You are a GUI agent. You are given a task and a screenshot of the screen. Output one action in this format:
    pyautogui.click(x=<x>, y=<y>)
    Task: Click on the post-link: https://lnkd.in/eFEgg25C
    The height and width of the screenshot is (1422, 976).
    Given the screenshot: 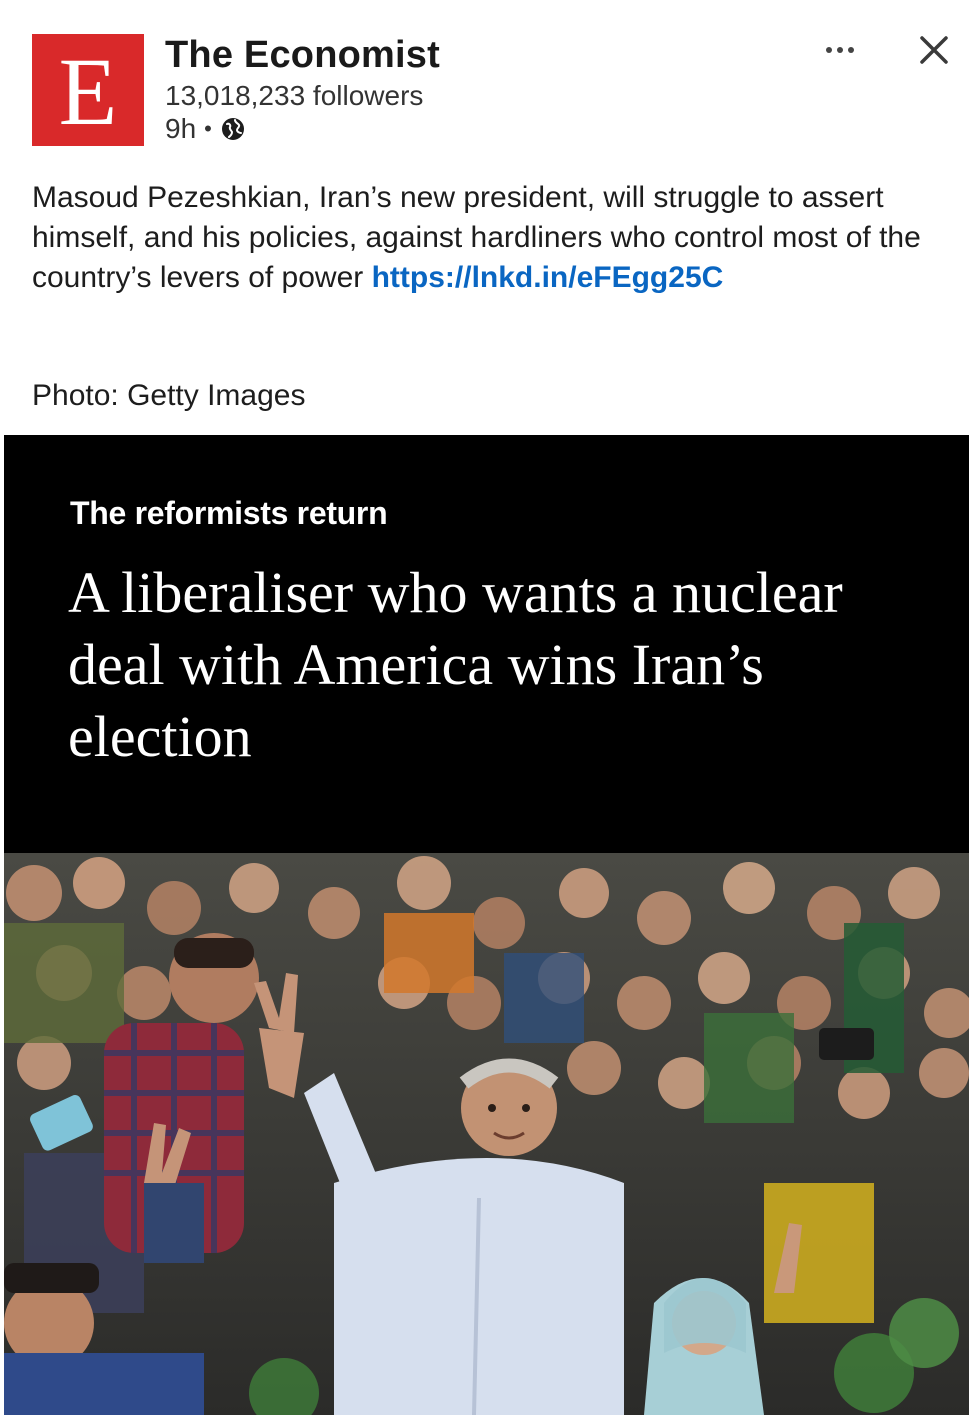 What is the action you would take?
    pyautogui.click(x=548, y=277)
    